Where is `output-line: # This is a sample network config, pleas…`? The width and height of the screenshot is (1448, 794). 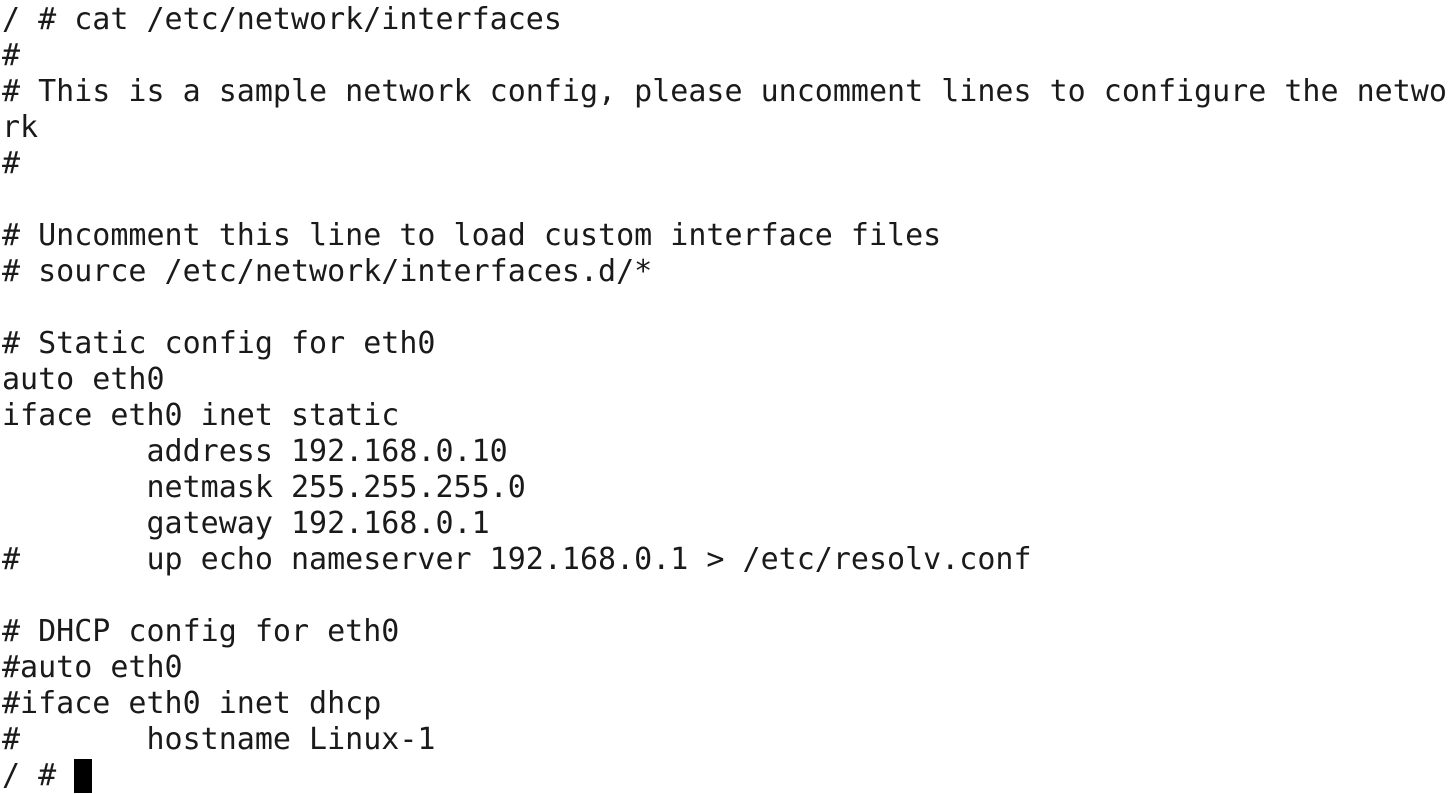 output-line: # This is a sample network config, pleas… is located at coordinates (724, 91).